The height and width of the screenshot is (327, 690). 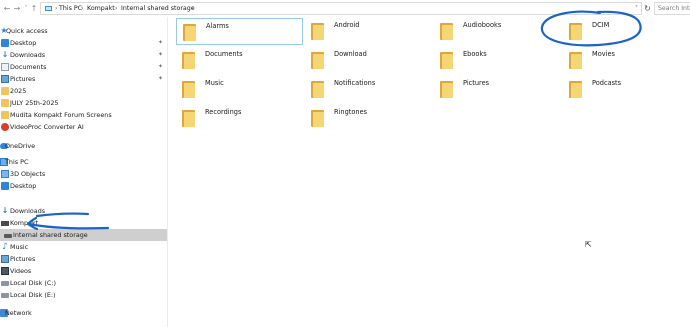 What do you see at coordinates (61, 115) in the screenshot?
I see `nav-item-label: Mudita Kompakt Forum Screens` at bounding box center [61, 115].